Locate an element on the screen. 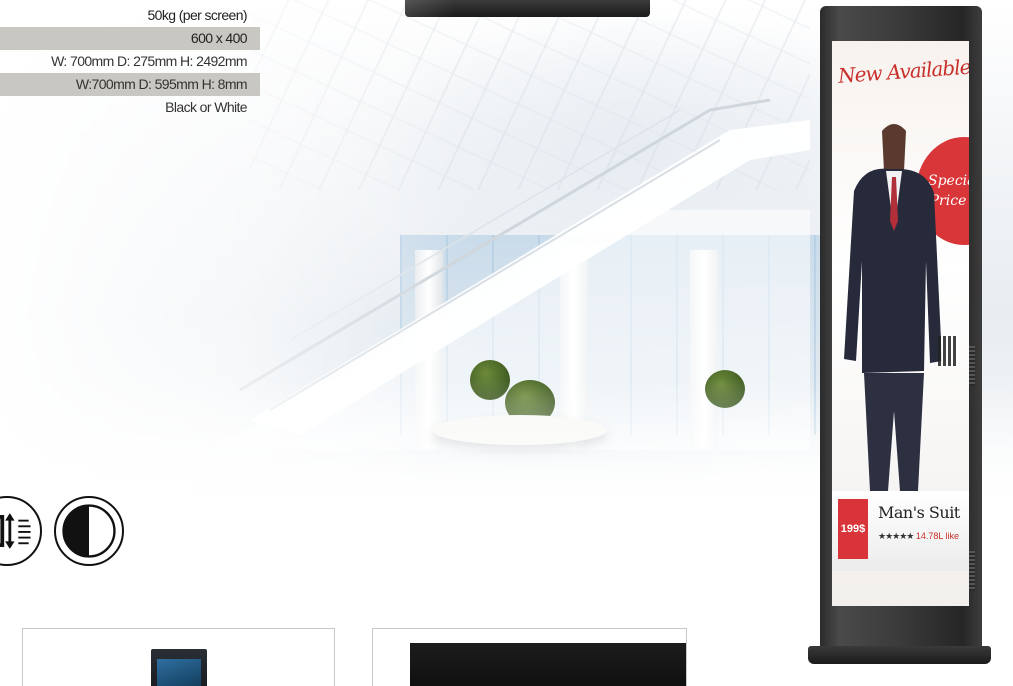 This screenshot has height=686, width=1013. black-white-color-icon is located at coordinates (89, 531).